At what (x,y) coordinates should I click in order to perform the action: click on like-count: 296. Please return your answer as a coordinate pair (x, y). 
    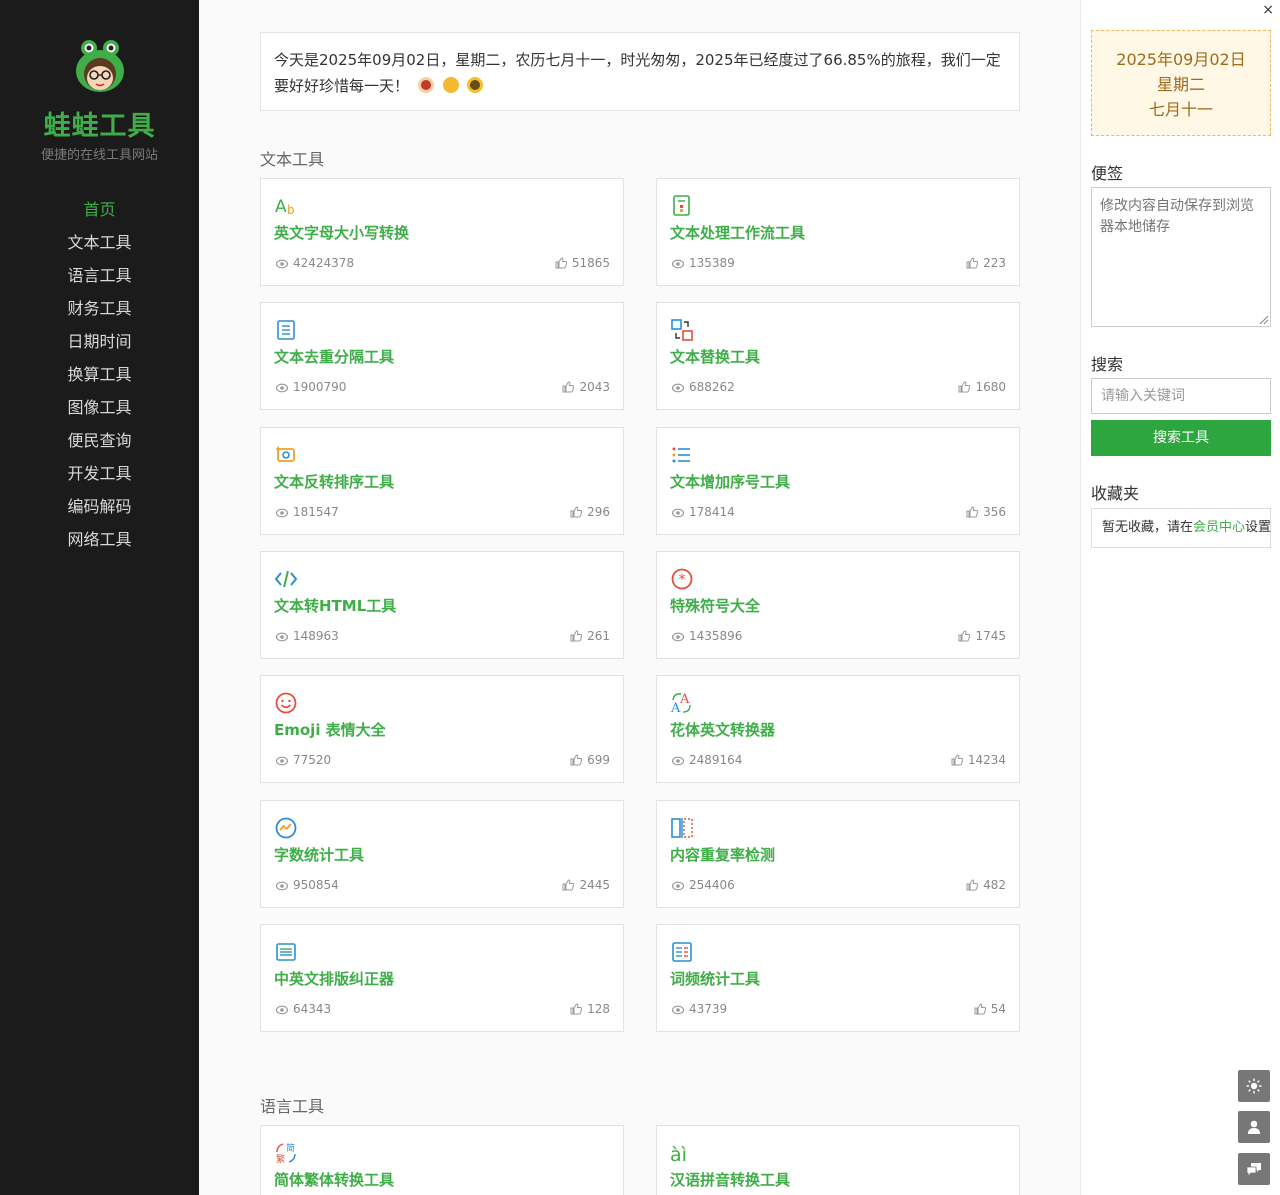
    Looking at the image, I should click on (590, 512).